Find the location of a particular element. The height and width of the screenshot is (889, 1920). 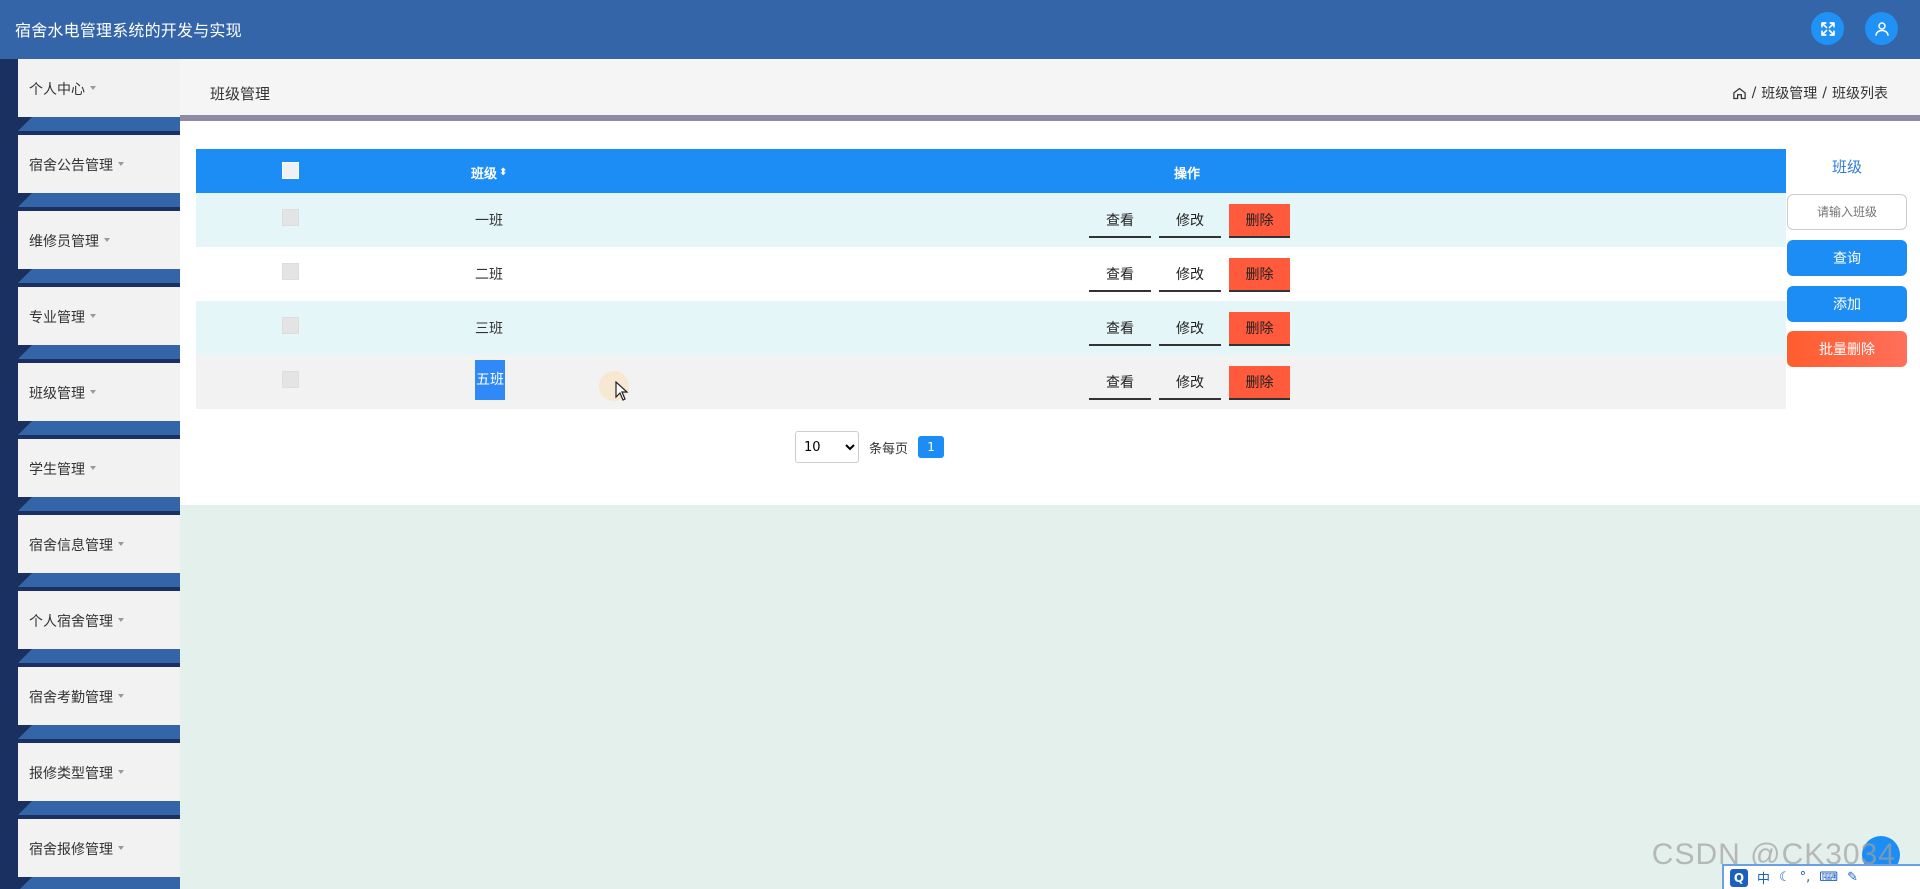

sidebar-item-repairman-management: 维修员管理 is located at coordinates (99, 240).